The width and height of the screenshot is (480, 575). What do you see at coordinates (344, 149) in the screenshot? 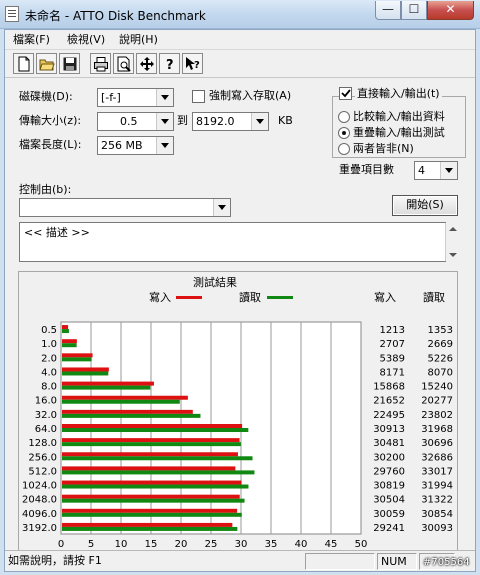
I see `neither-radio` at bounding box center [344, 149].